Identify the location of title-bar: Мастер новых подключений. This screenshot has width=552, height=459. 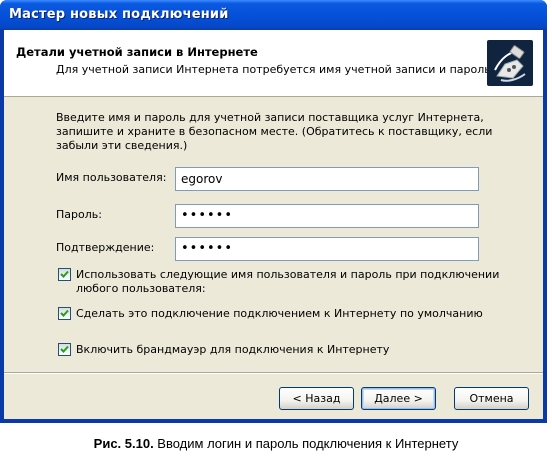
(273, 15).